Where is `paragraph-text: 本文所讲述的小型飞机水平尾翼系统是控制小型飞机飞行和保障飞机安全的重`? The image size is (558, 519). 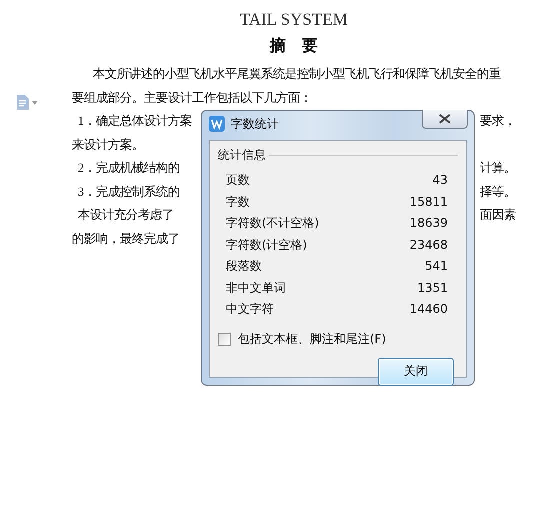 paragraph-text: 本文所讲述的小型飞机水平尾翼系统是控制小型飞机飞行和保障飞机安全的重 is located at coordinates (296, 74).